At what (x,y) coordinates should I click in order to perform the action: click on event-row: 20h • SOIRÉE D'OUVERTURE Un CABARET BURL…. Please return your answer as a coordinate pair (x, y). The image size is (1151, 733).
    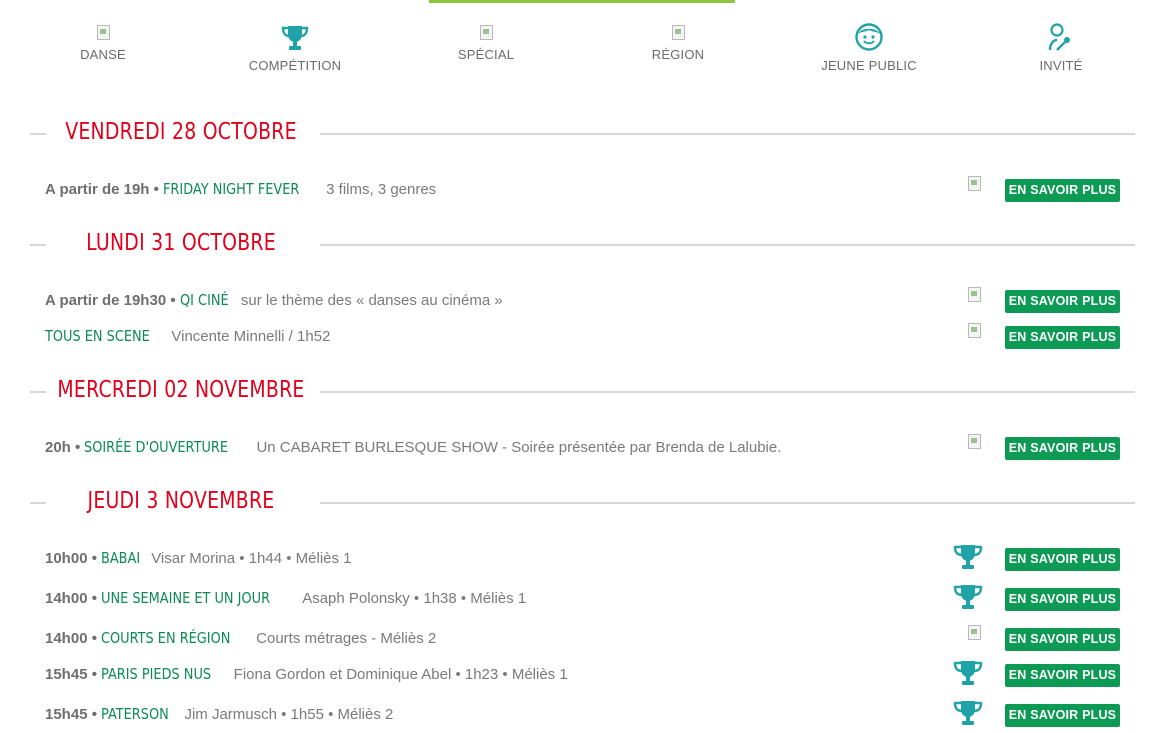
    Looking at the image, I should click on (575, 447).